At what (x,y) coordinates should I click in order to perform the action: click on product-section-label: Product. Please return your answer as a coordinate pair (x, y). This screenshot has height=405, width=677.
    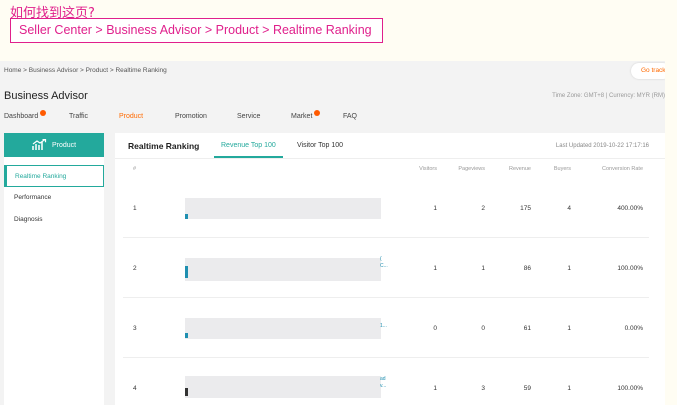
    Looking at the image, I should click on (64, 145).